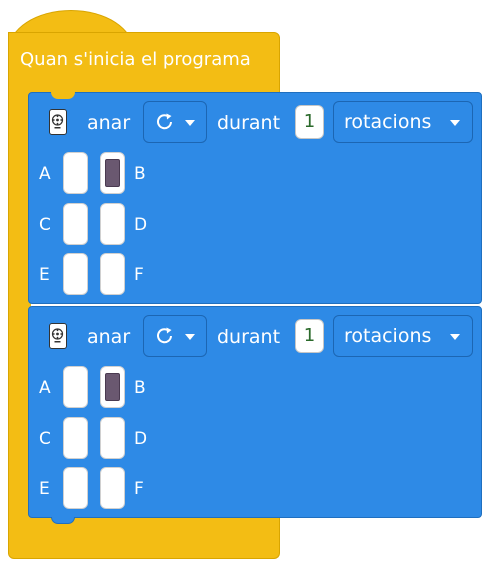  I want to click on event-block-title: Quan s'inicia el programa, so click(135, 59).